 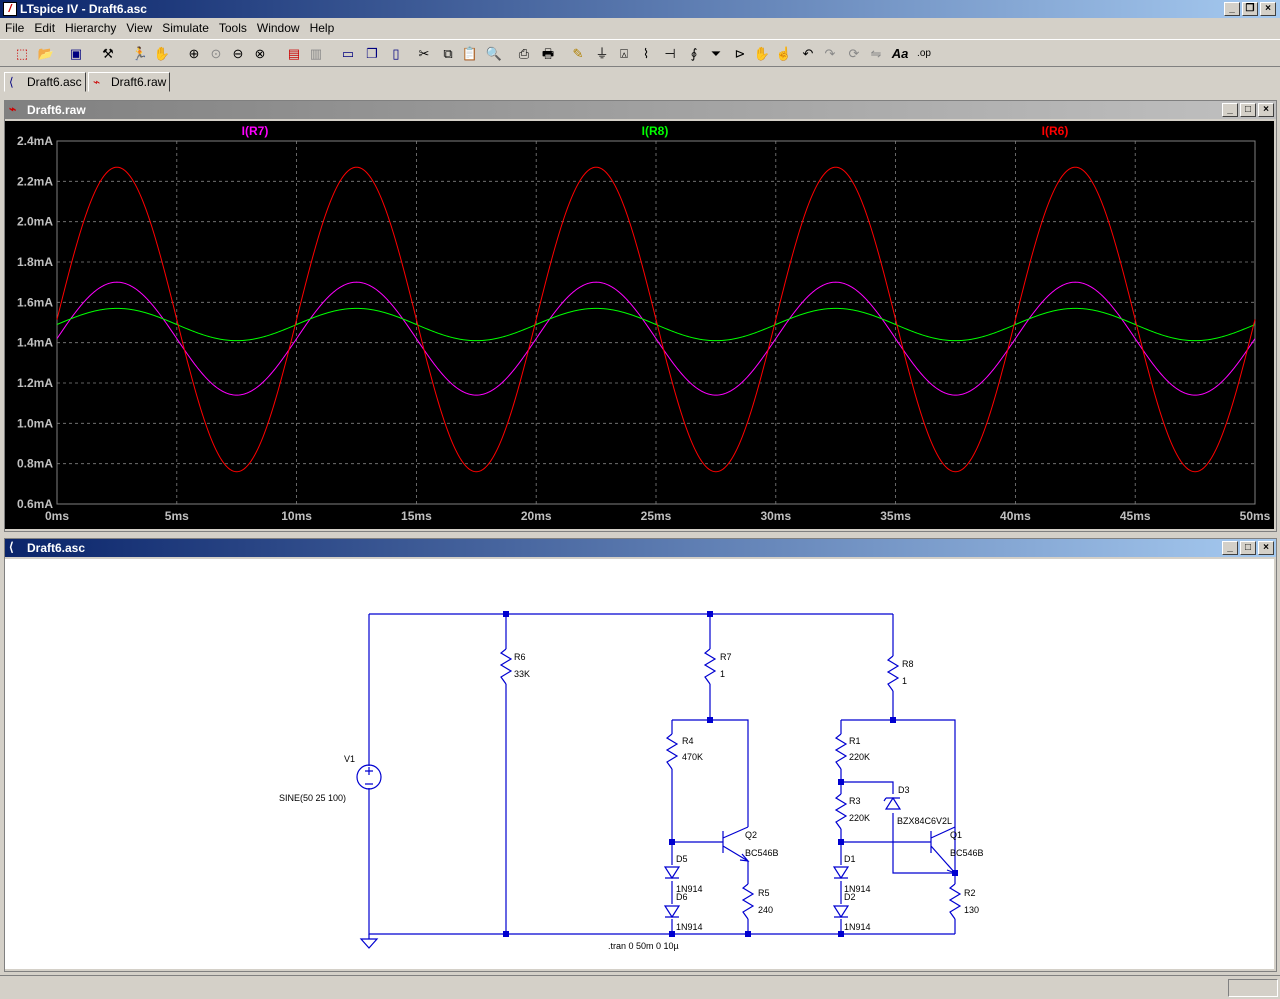 What do you see at coordinates (76, 54) in the screenshot?
I see `save-icon: ▣` at bounding box center [76, 54].